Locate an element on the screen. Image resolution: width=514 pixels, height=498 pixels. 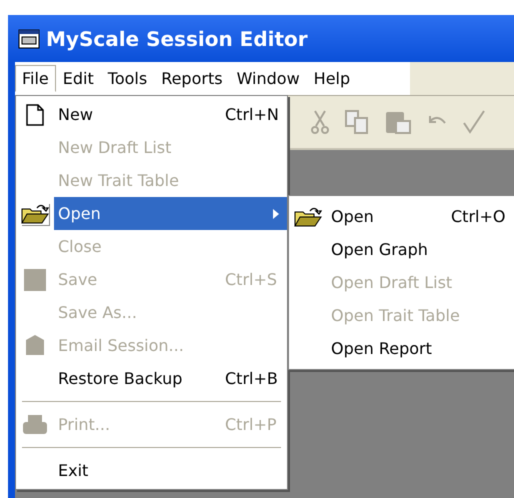
menu-entry: Open Ctrl+O is located at coordinates (420, 216).